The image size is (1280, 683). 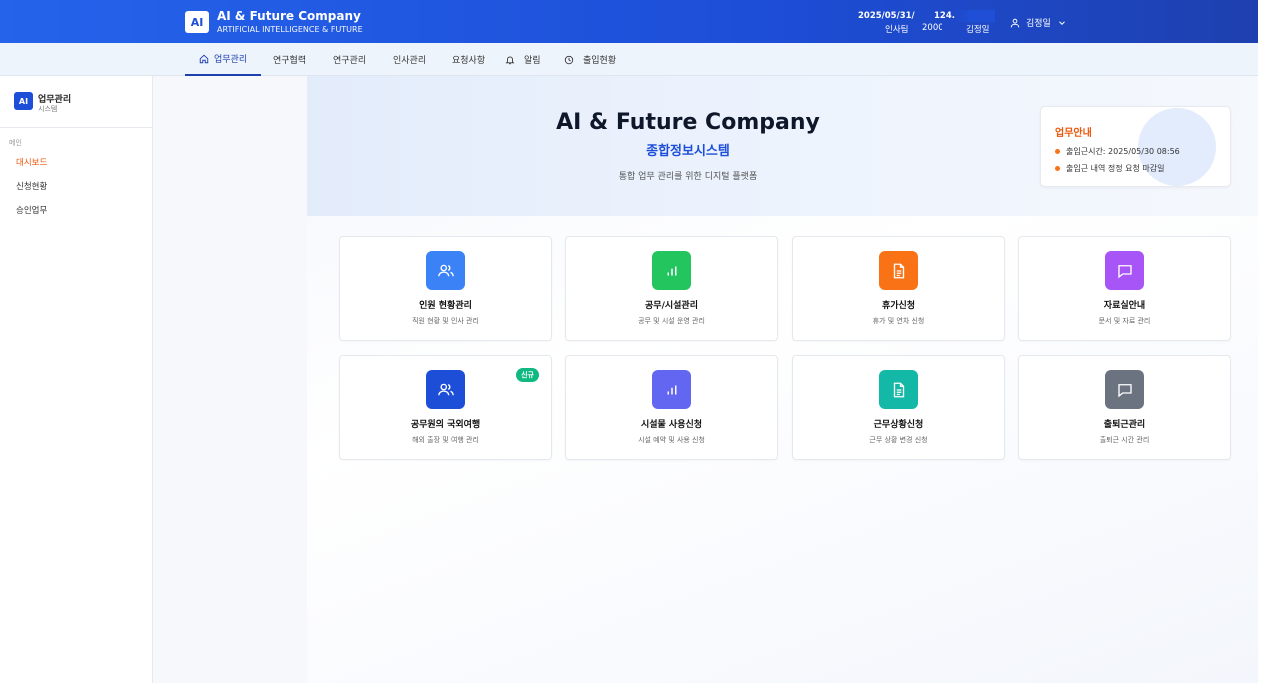 What do you see at coordinates (978, 30) in the screenshot?
I see `header-employee-name: 김정일` at bounding box center [978, 30].